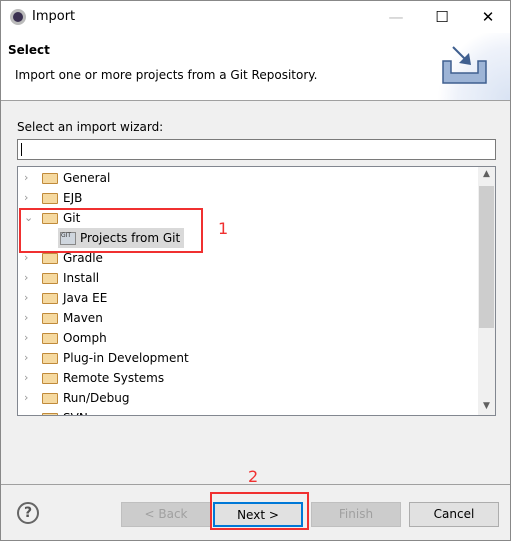  Describe the element at coordinates (18, 17) in the screenshot. I see `eclipse-icon` at that location.